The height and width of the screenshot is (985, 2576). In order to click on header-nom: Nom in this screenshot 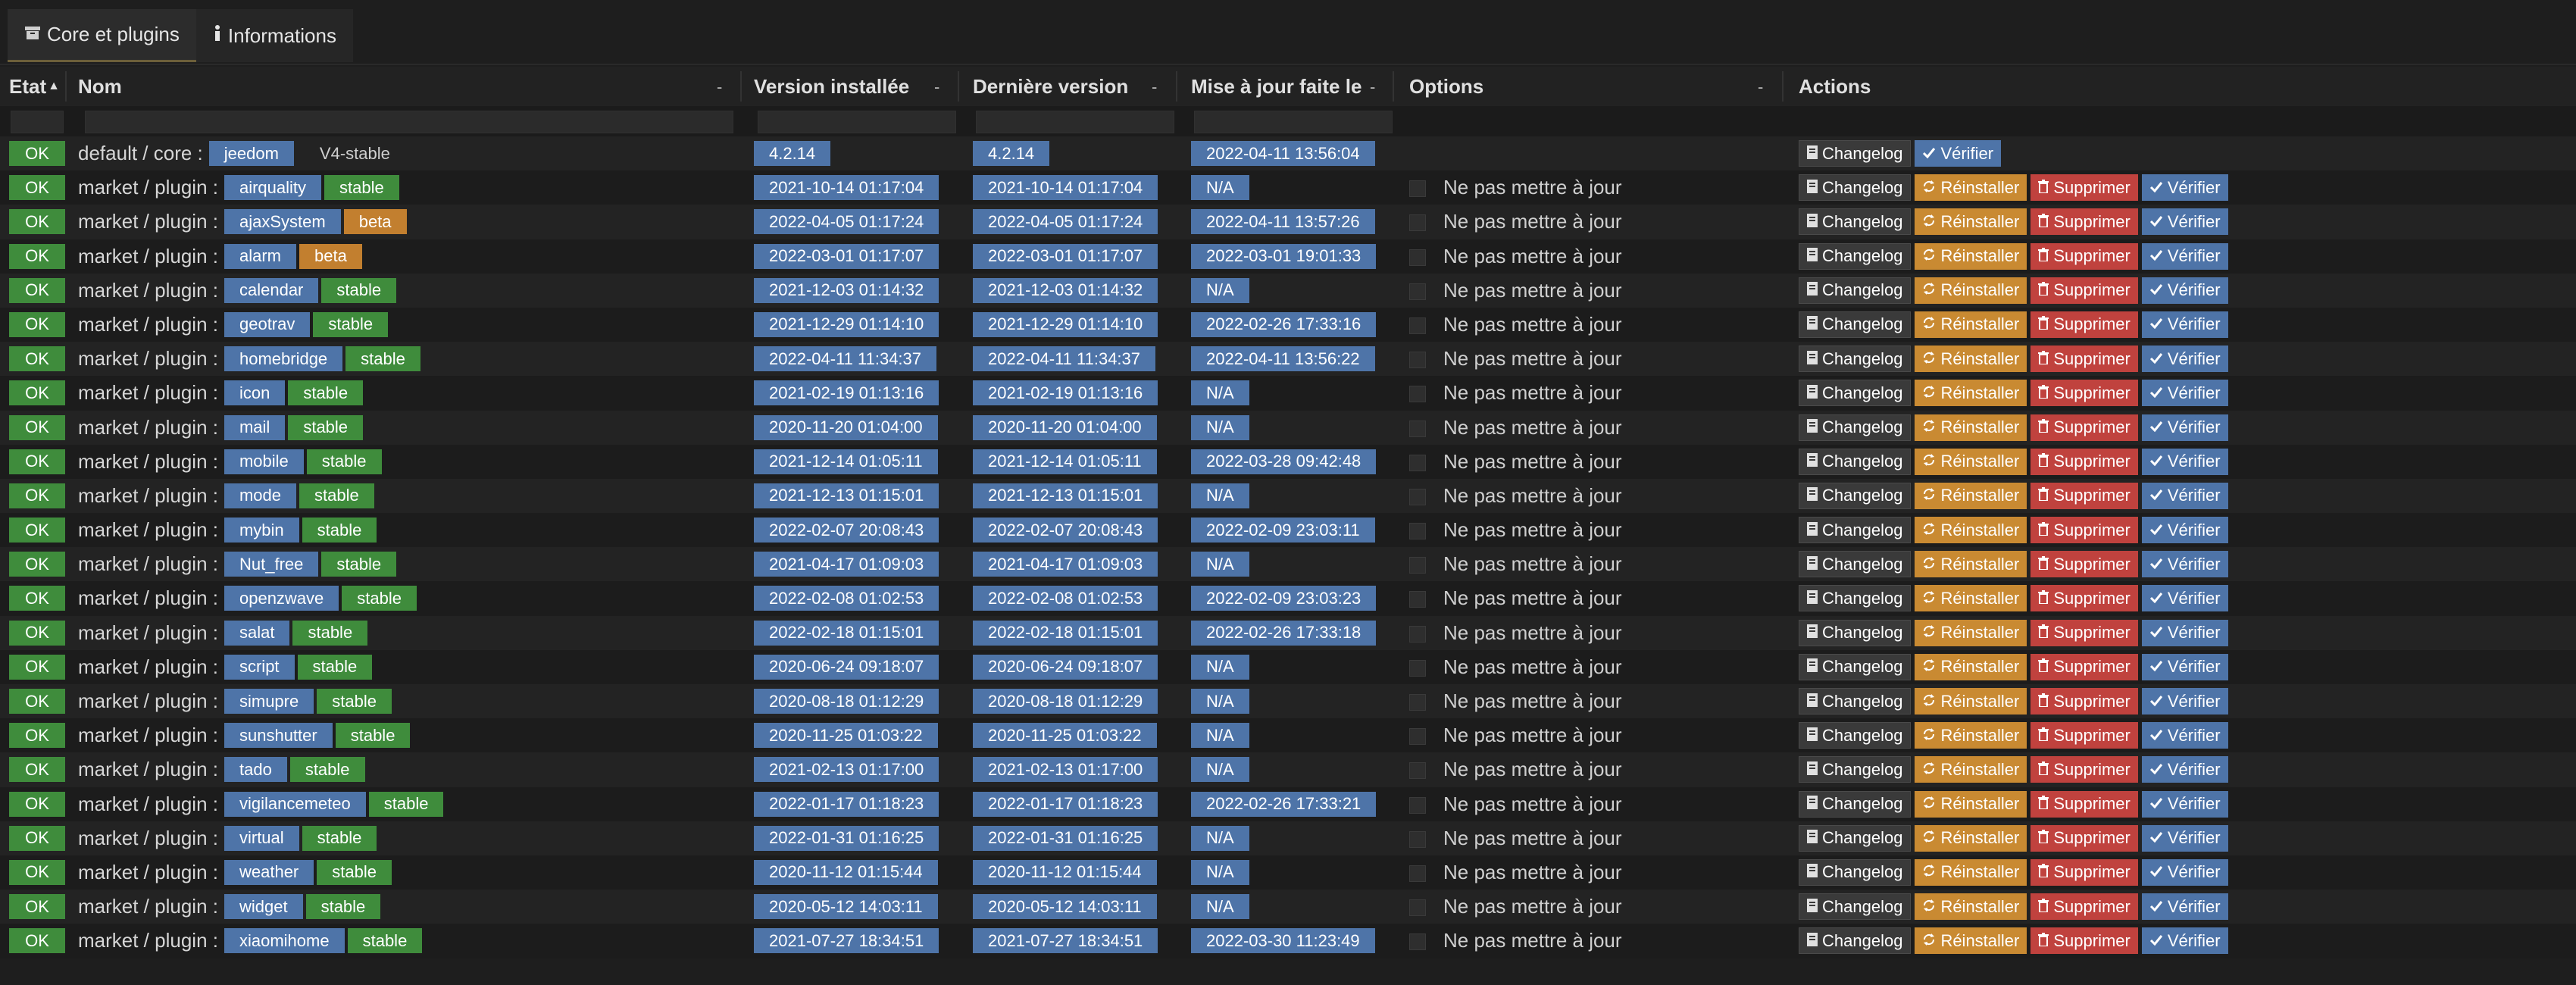, I will do `click(100, 86)`.